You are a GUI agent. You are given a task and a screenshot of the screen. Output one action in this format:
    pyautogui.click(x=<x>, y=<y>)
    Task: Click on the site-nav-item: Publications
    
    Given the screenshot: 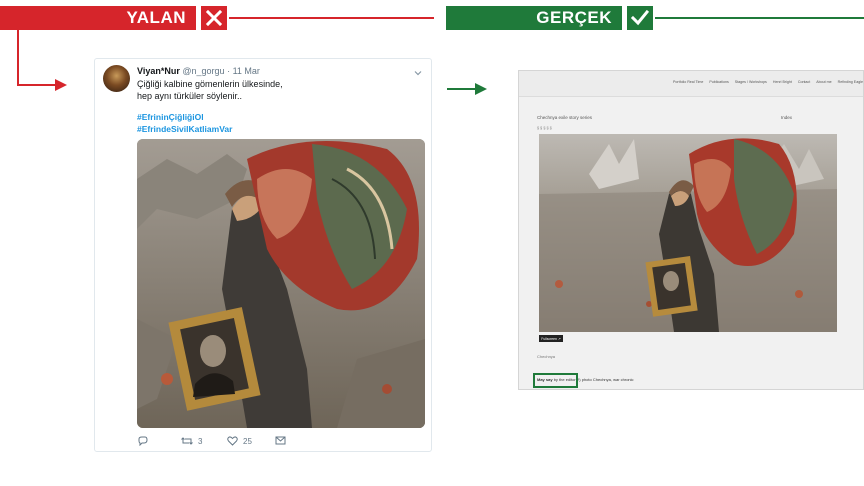 What is the action you would take?
    pyautogui.click(x=718, y=82)
    